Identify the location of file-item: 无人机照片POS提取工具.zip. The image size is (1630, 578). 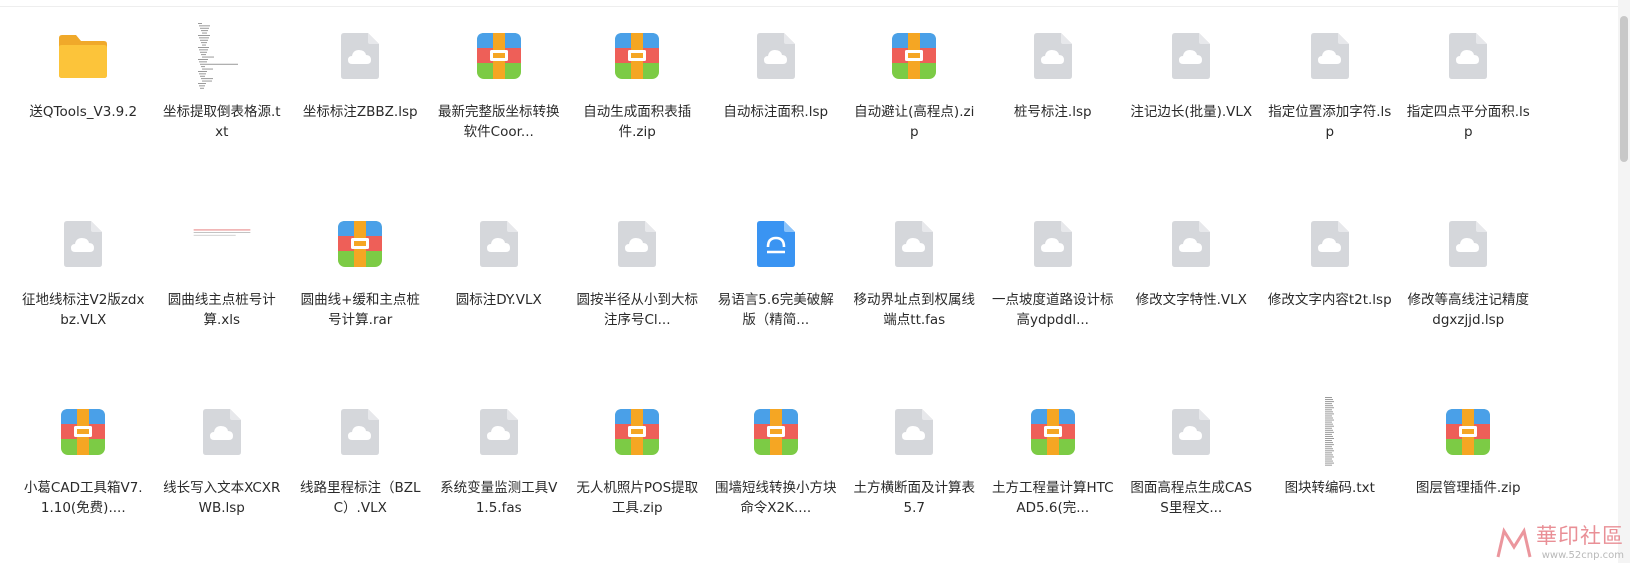
(637, 484).